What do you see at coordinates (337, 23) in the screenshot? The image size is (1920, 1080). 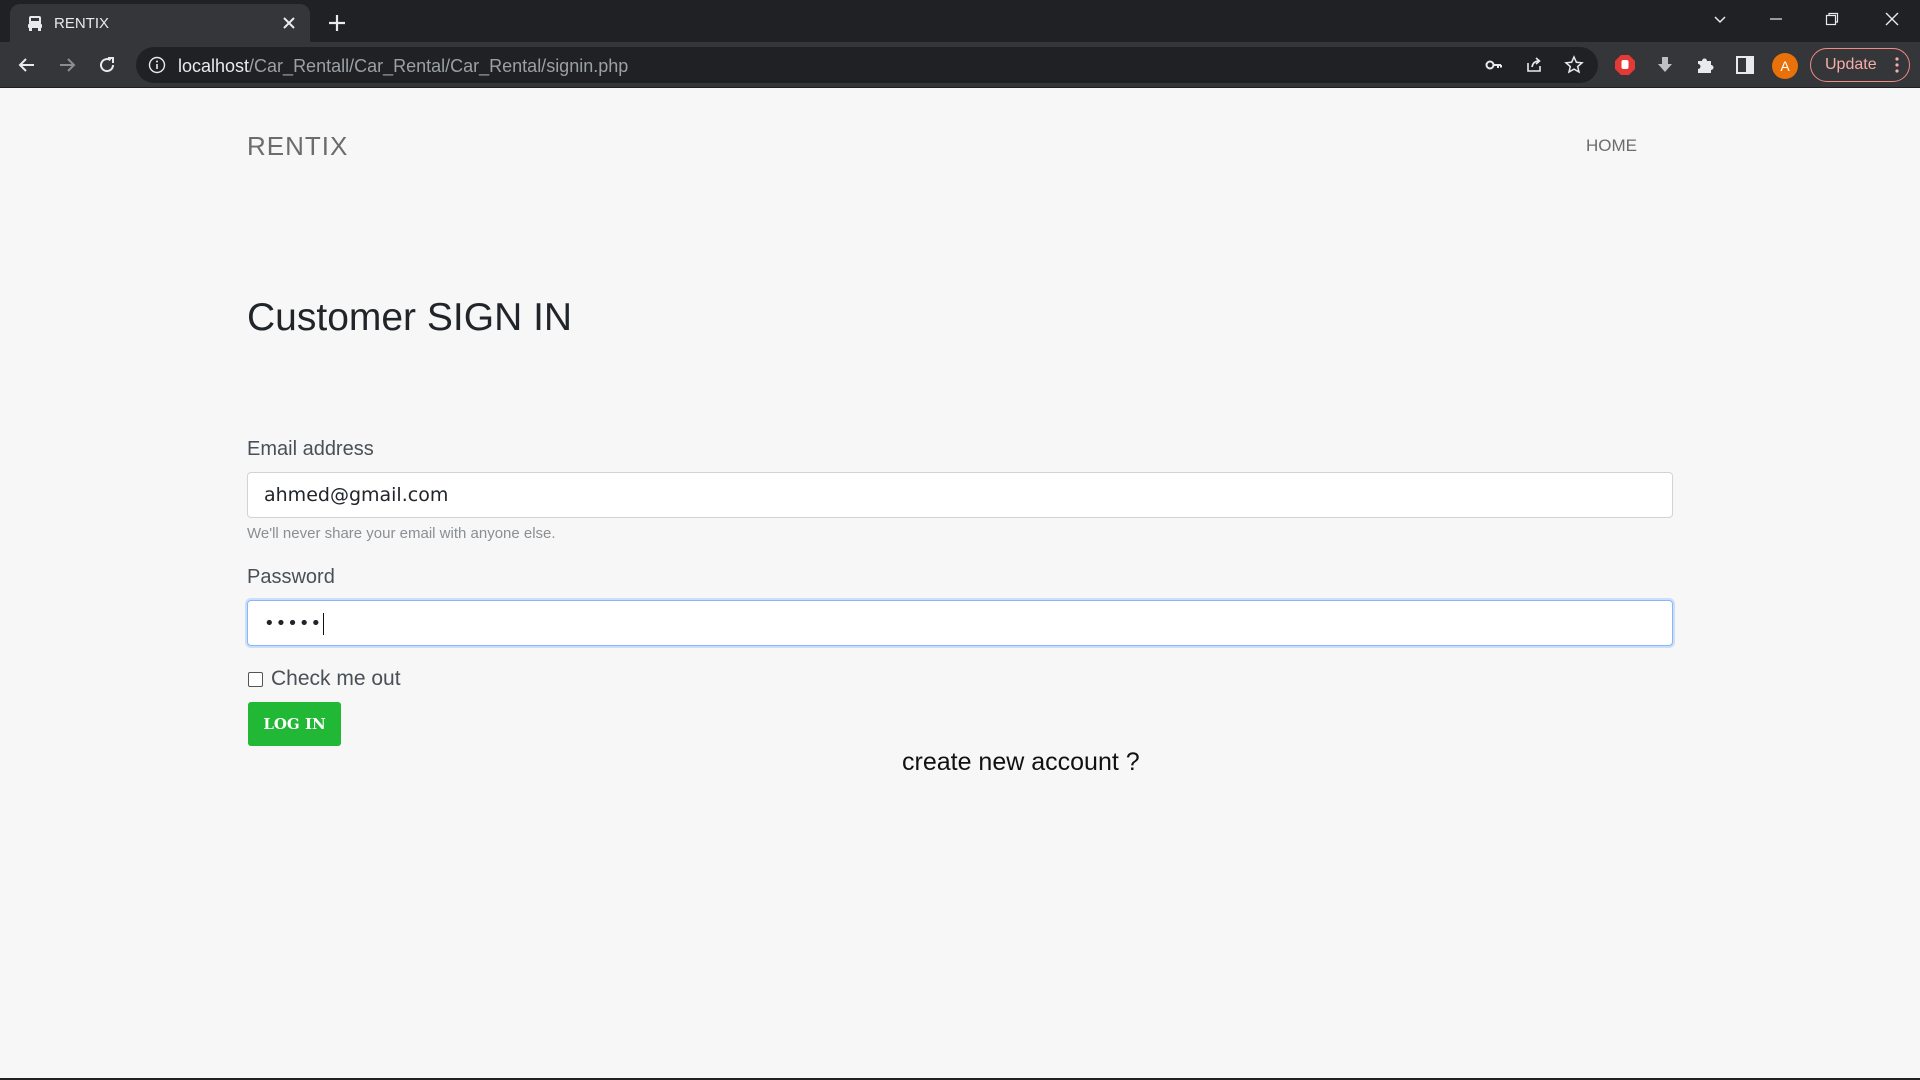 I see `new-tab-icon` at bounding box center [337, 23].